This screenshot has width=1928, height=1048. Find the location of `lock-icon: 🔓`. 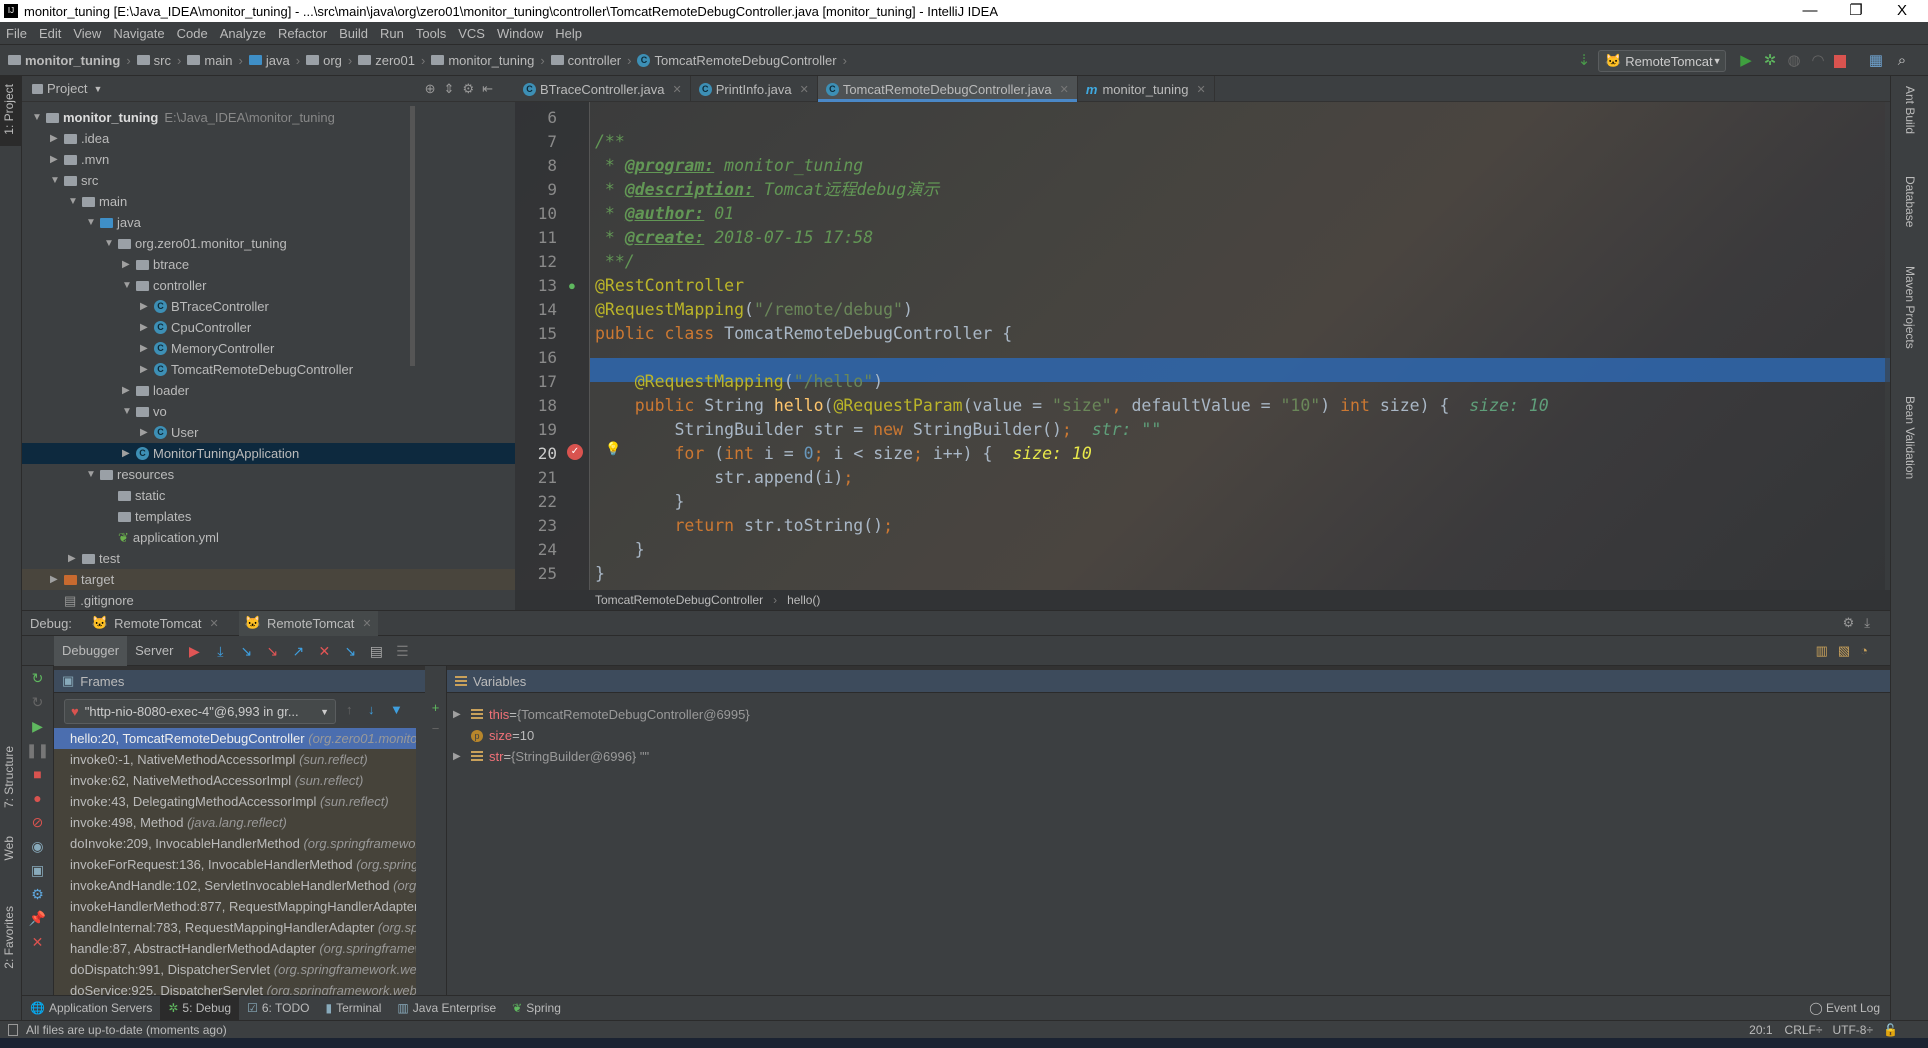

lock-icon: 🔓 is located at coordinates (1890, 1030).